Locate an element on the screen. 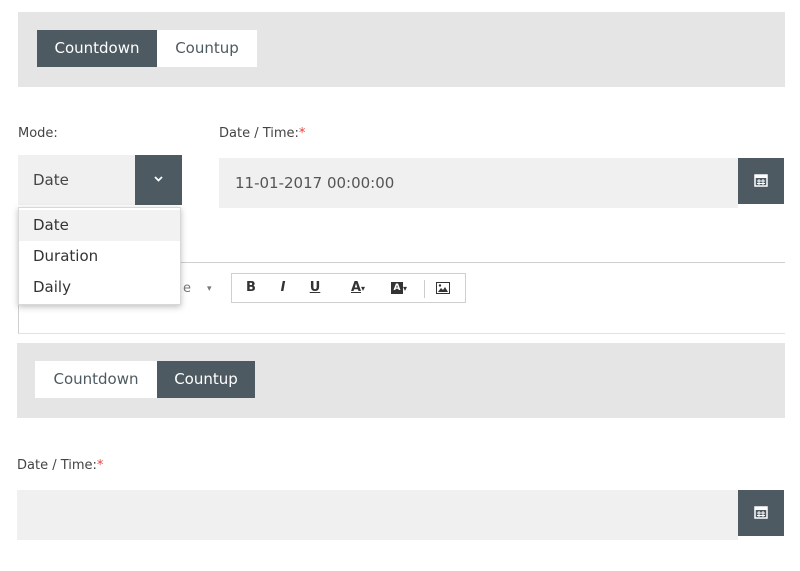  italic-button: I is located at coordinates (283, 288).